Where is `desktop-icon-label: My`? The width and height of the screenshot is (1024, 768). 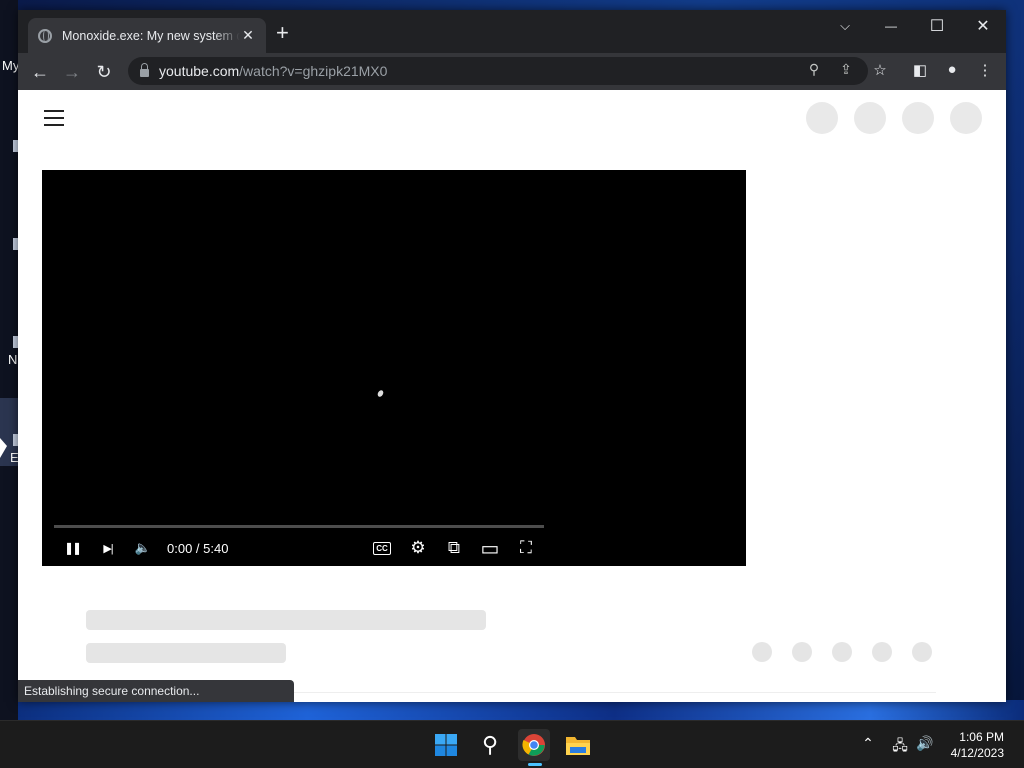
desktop-icon-label: My is located at coordinates (11, 65).